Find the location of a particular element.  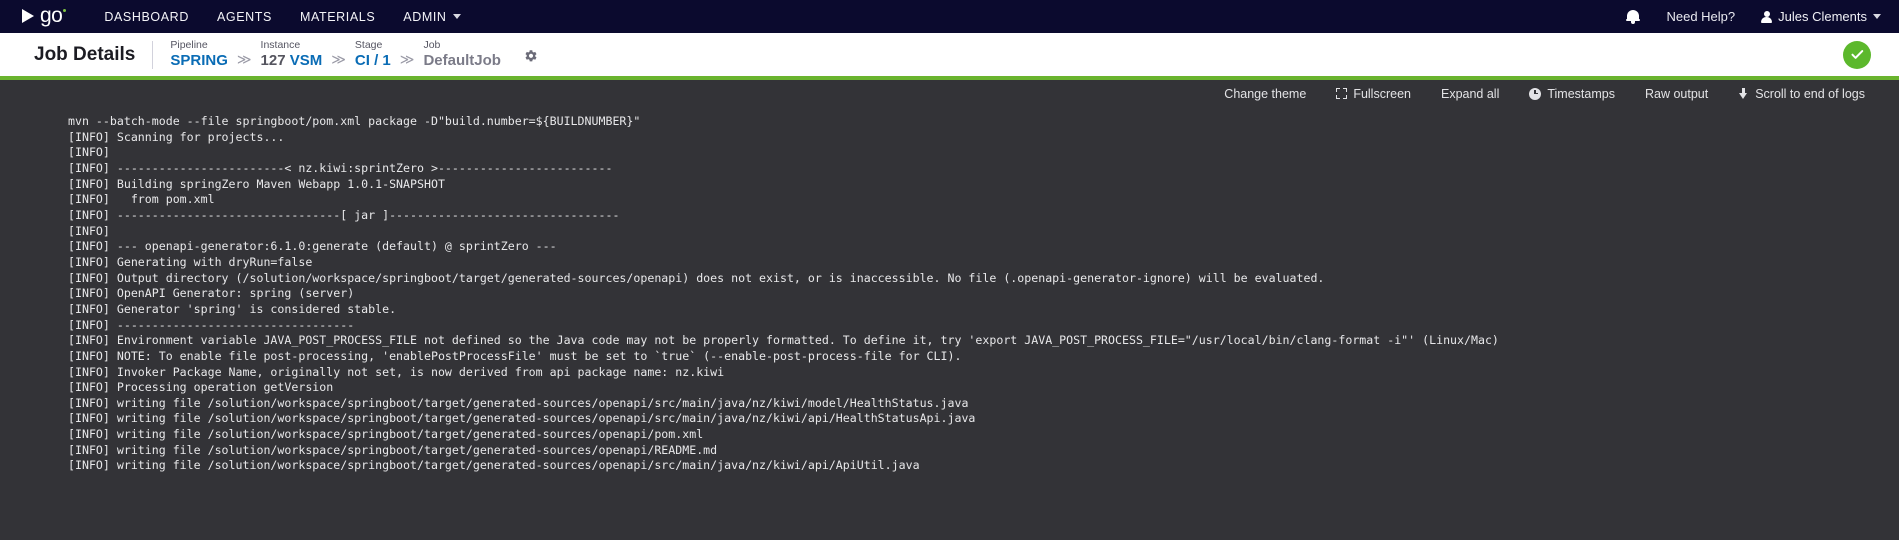

scroll-to-end-label: Scroll to end of logs is located at coordinates (1810, 93).